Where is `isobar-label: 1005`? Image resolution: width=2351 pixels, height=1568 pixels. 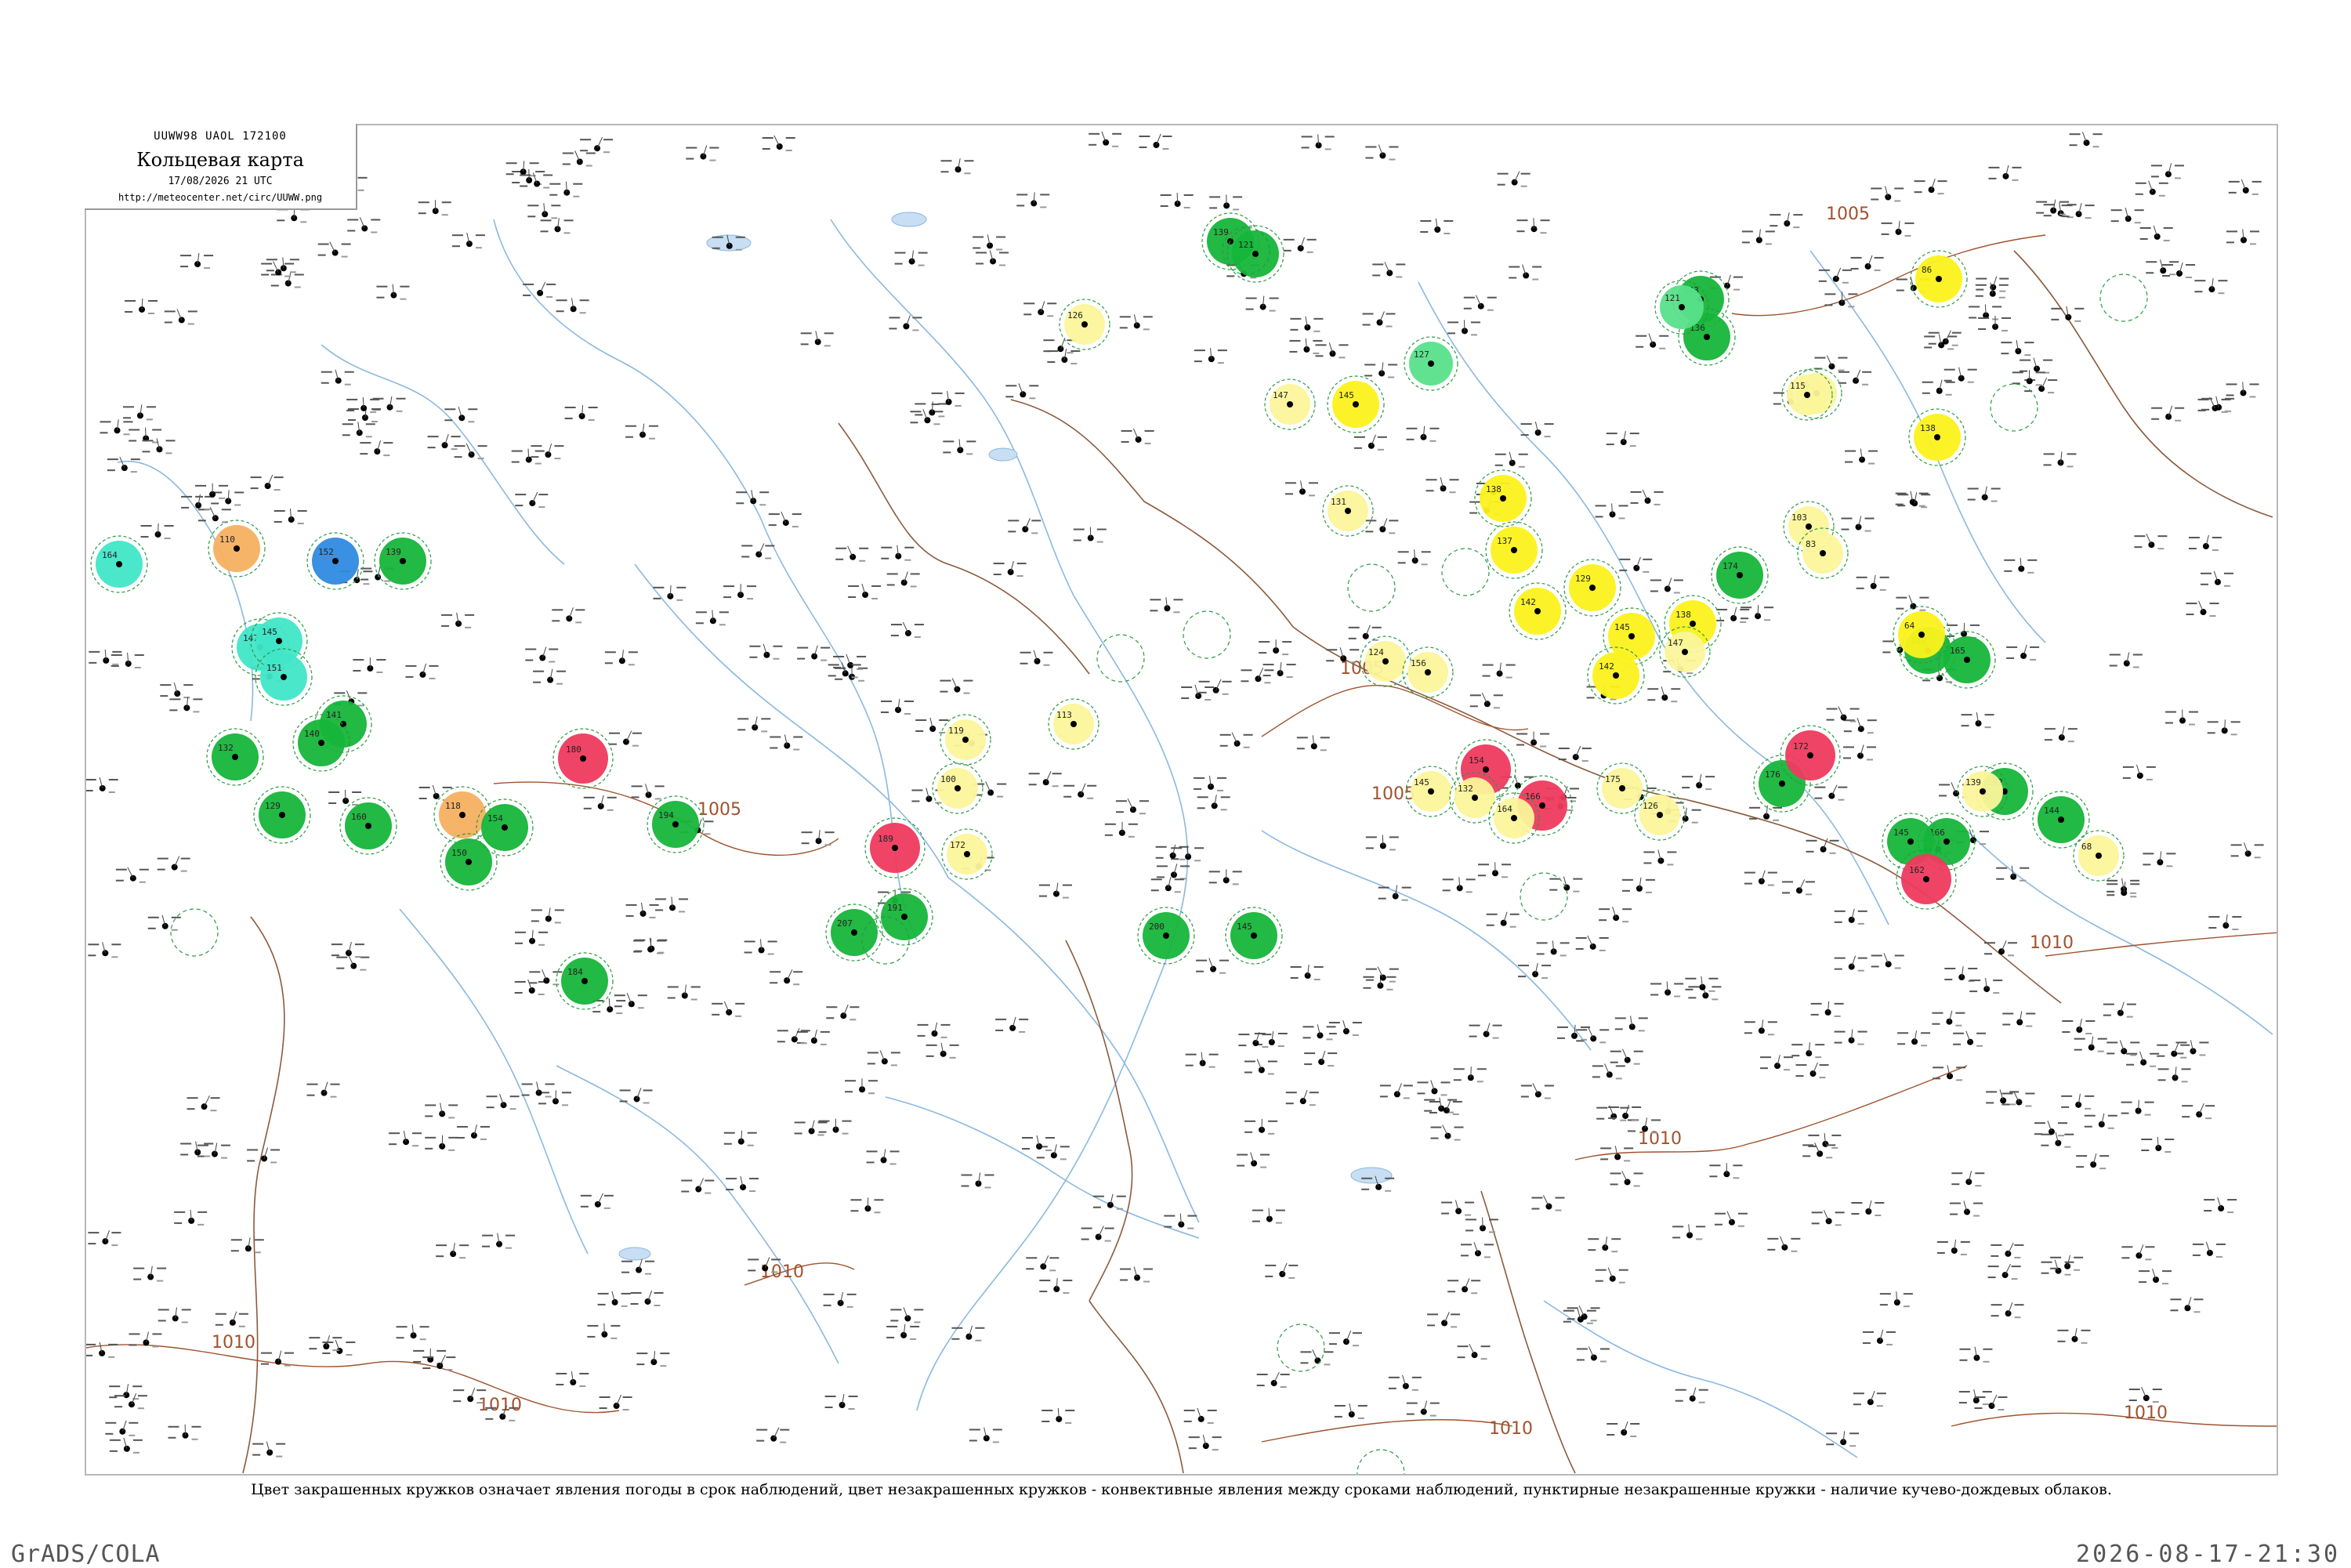
isobar-label: 1005 is located at coordinates (1848, 214).